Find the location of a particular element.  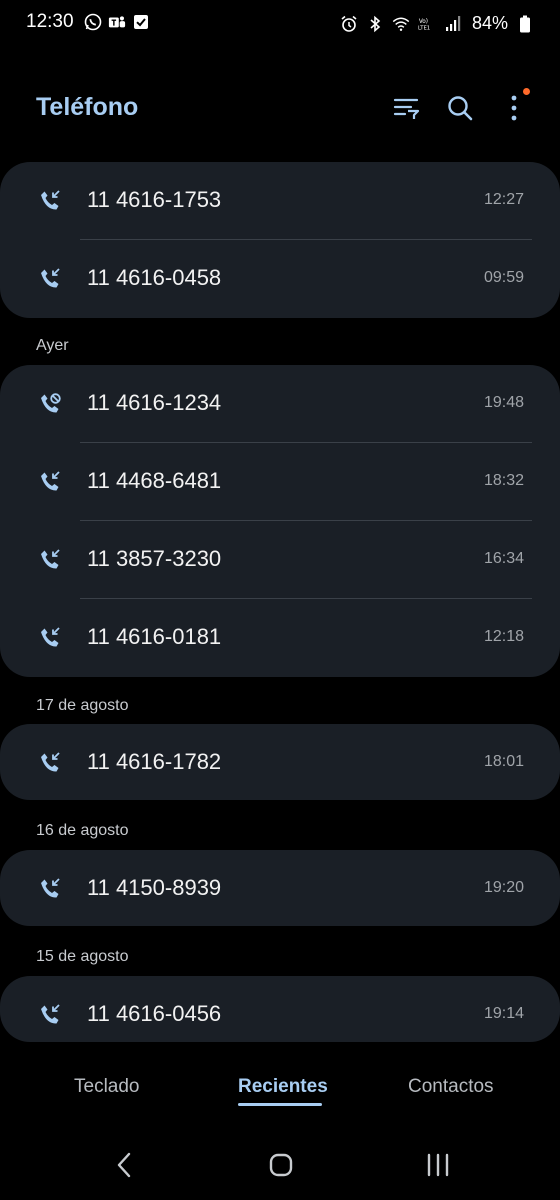

tab-contactos: Contactos is located at coordinates (451, 1087).